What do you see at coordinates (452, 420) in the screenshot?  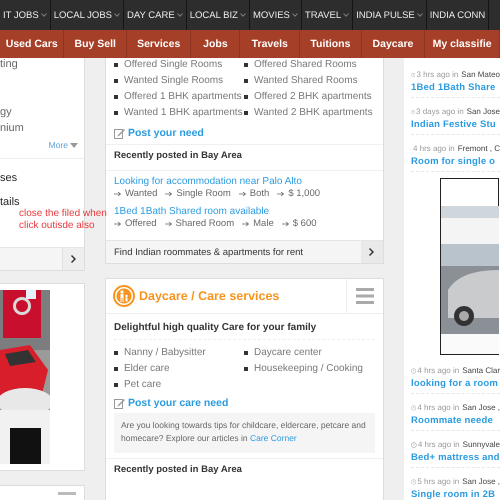 I see `post-title-link: Roommate neede` at bounding box center [452, 420].